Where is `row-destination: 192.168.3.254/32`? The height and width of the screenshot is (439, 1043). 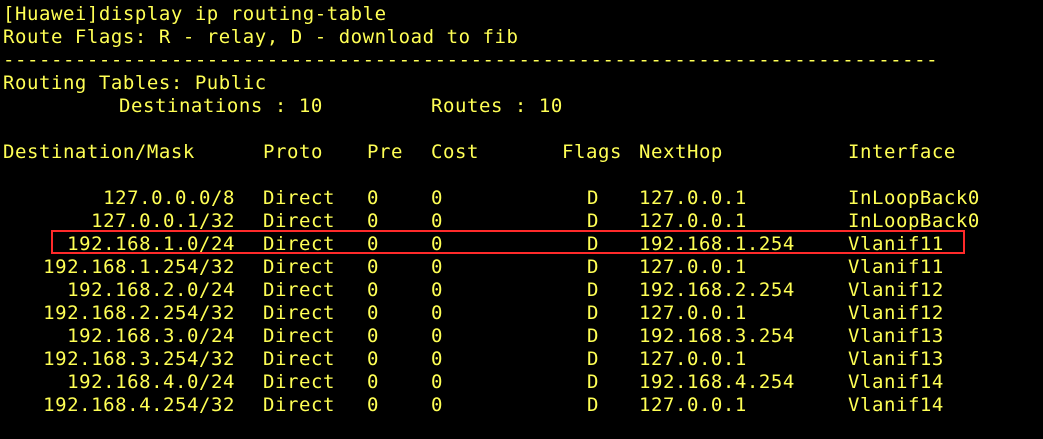
row-destination: 192.168.3.254/32 is located at coordinates (139, 359).